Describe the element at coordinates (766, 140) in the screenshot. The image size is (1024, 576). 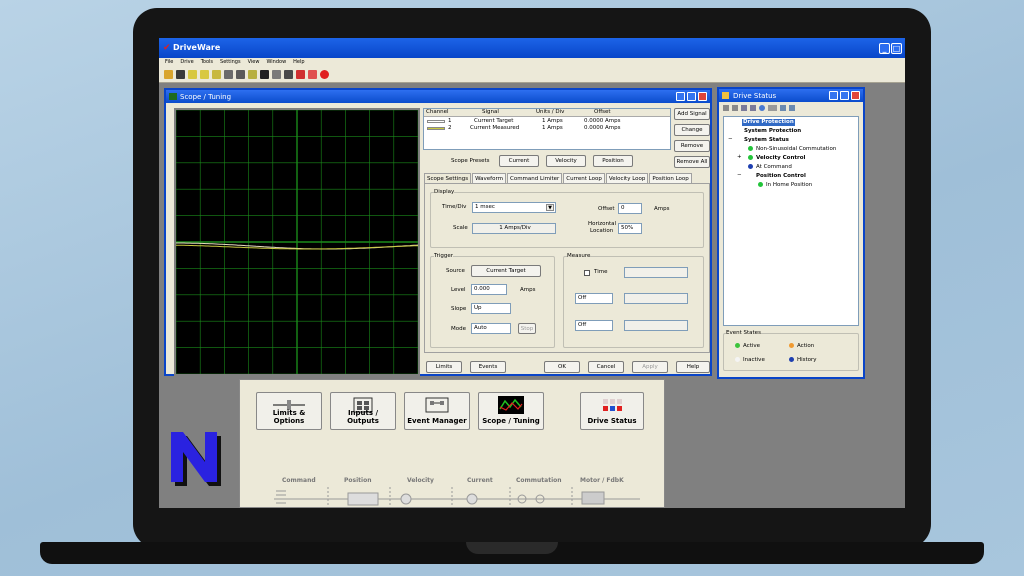
I see `tree-item-system-status: System Status` at that location.